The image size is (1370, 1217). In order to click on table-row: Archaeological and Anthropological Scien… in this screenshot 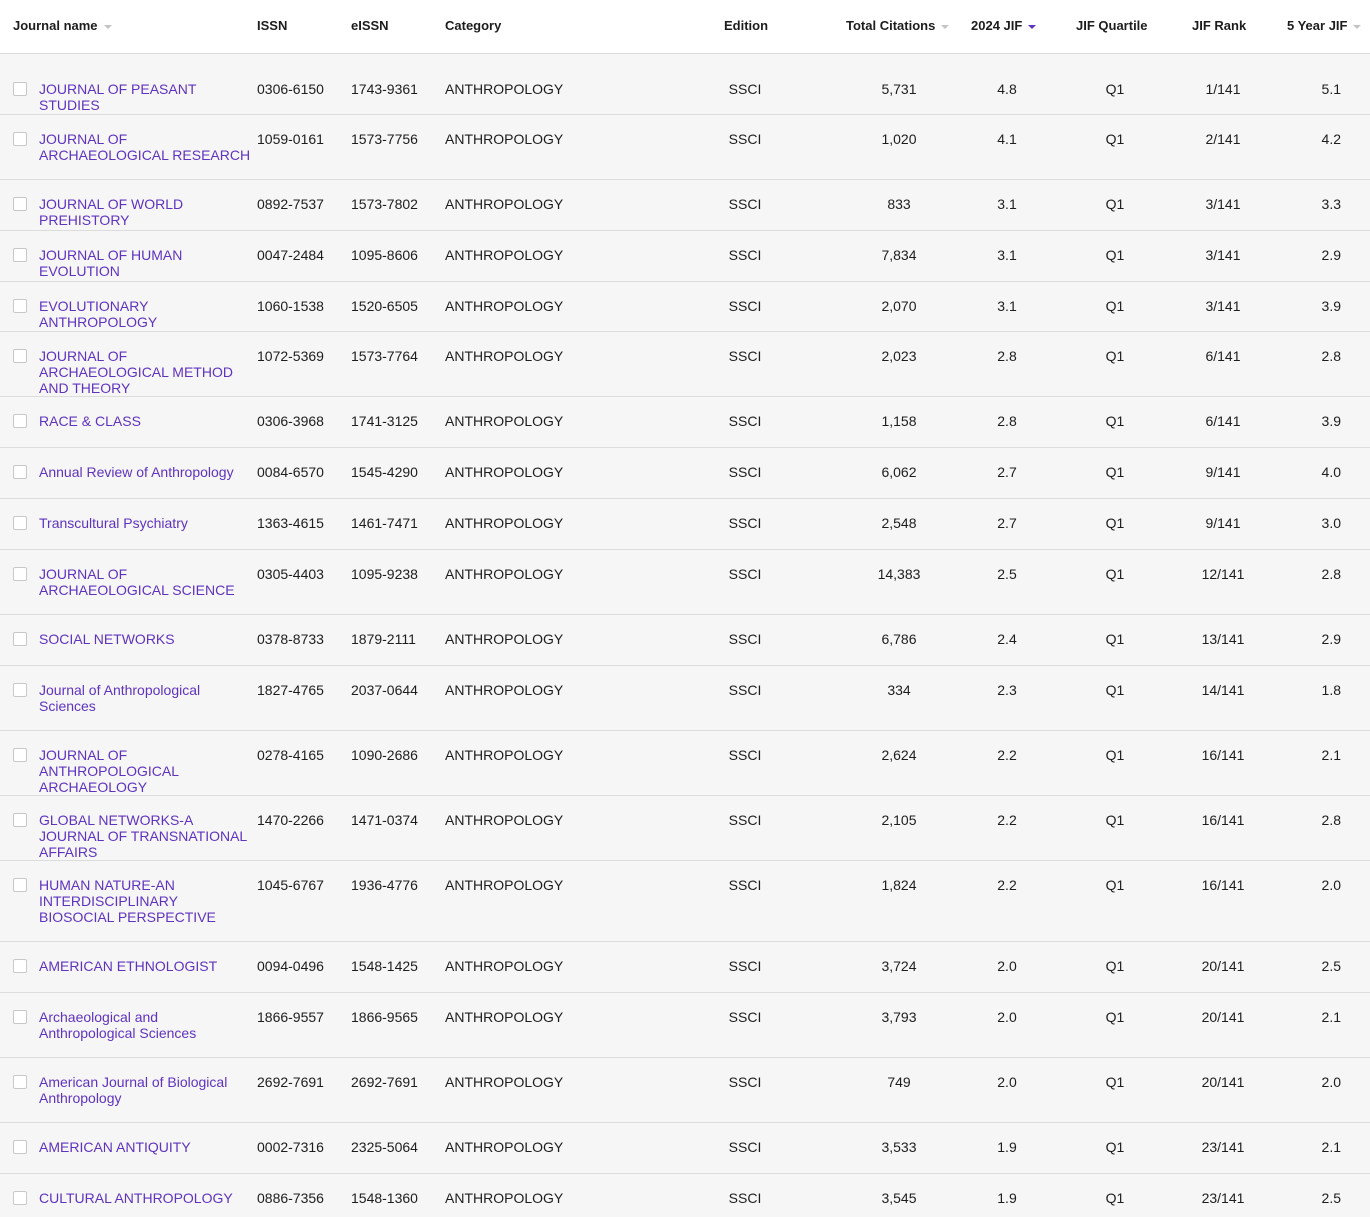, I will do `click(685, 1025)`.